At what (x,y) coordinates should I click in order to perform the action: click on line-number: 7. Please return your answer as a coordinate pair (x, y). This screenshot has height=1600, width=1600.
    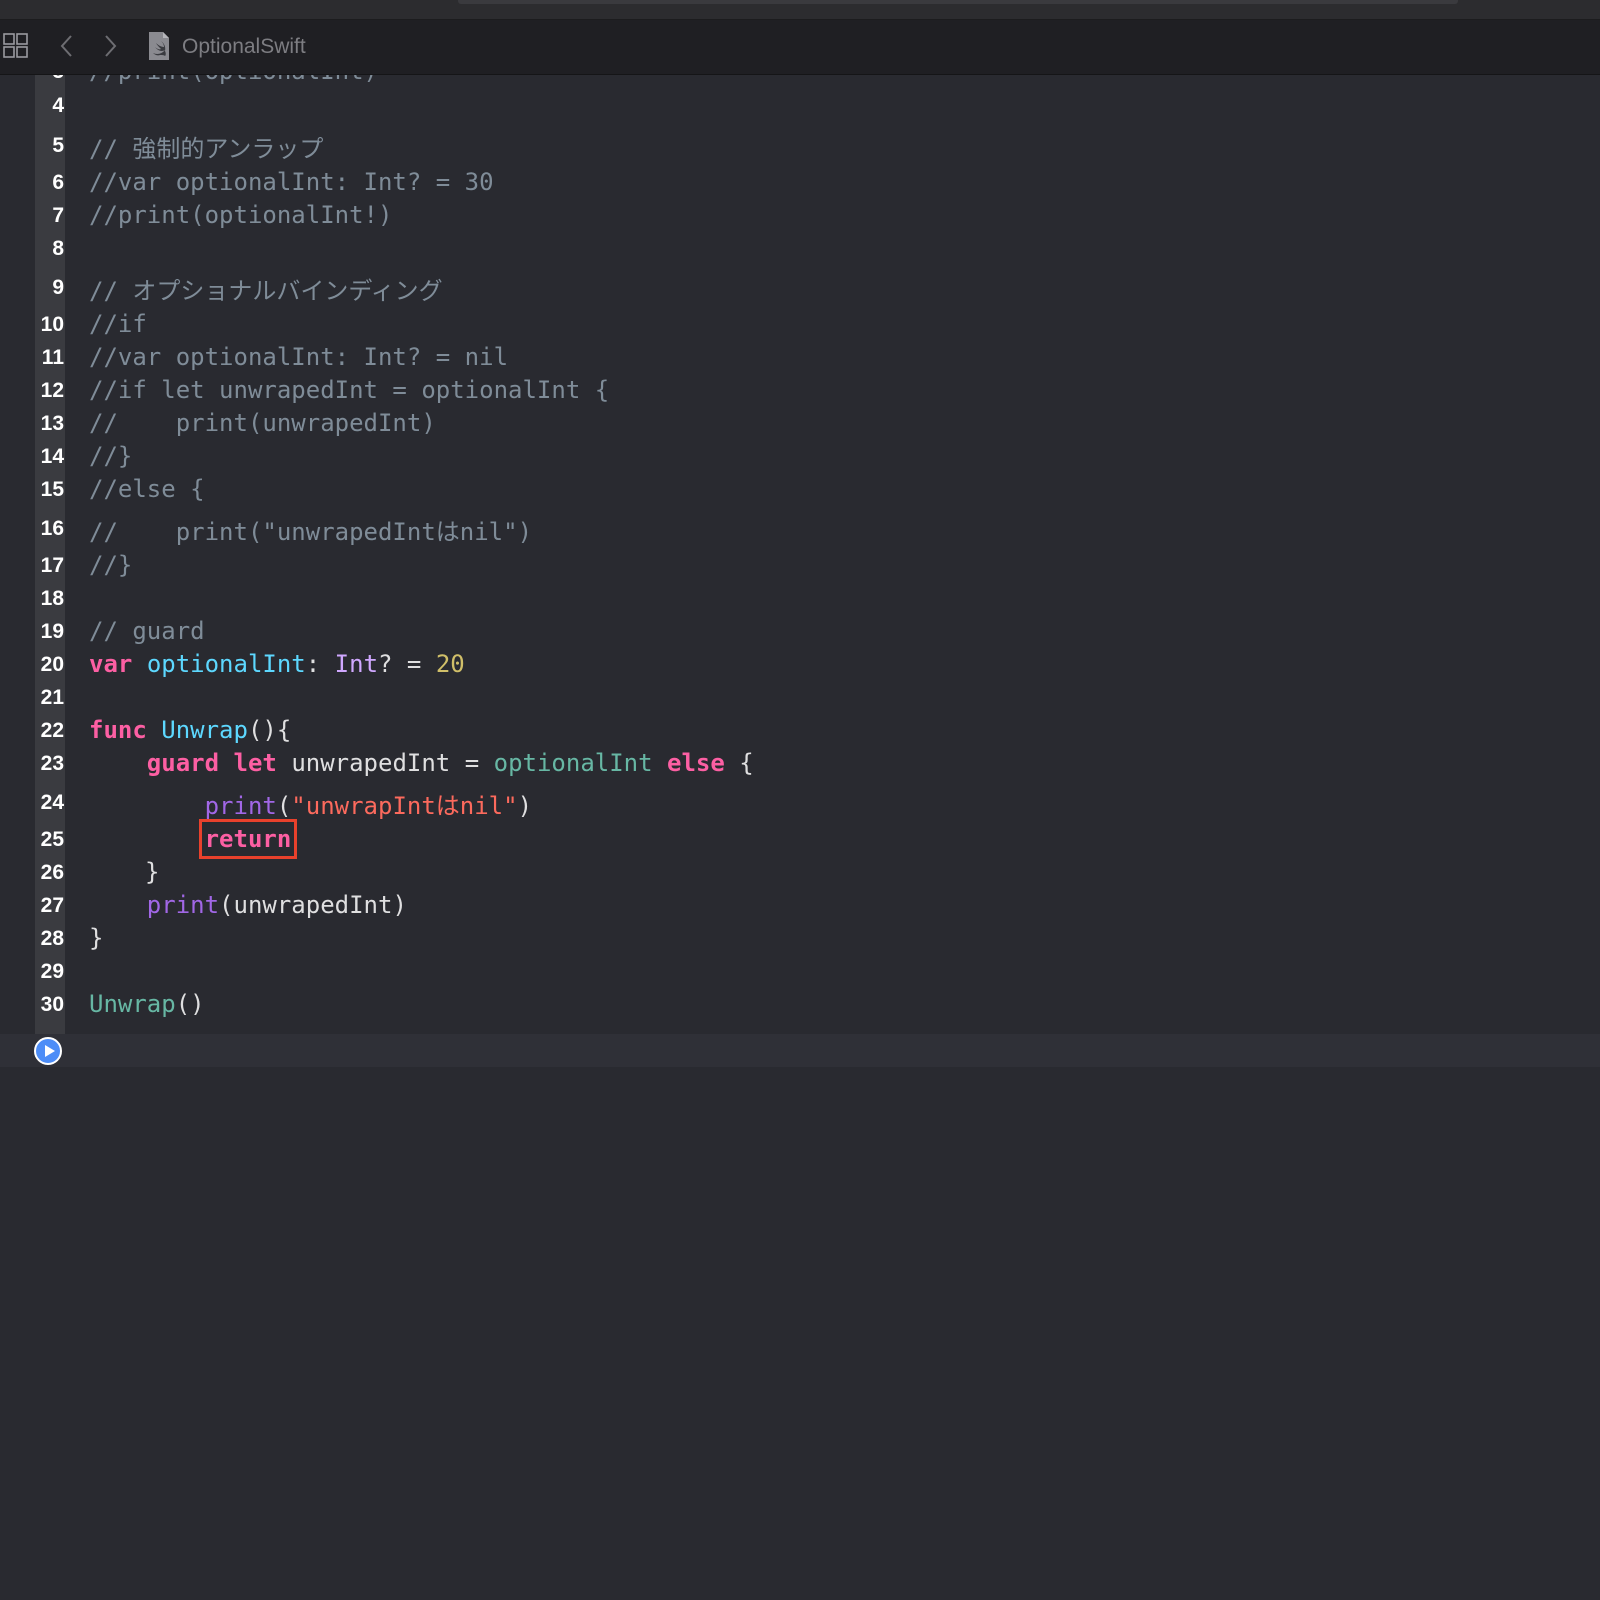
    Looking at the image, I should click on (58, 215).